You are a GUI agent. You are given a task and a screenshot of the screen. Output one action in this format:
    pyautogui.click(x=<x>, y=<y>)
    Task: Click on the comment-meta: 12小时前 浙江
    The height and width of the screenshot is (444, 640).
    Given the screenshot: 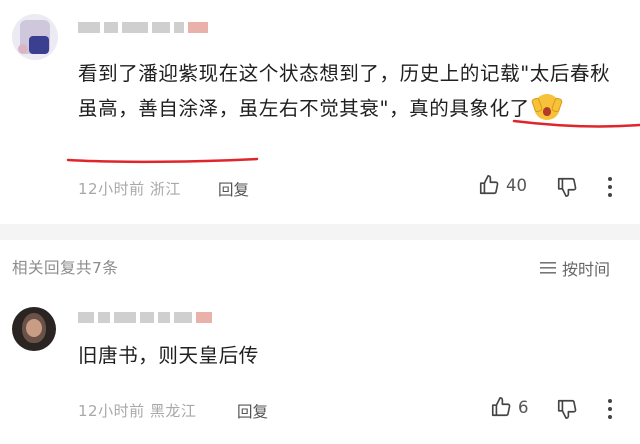 What is the action you would take?
    pyautogui.click(x=129, y=188)
    